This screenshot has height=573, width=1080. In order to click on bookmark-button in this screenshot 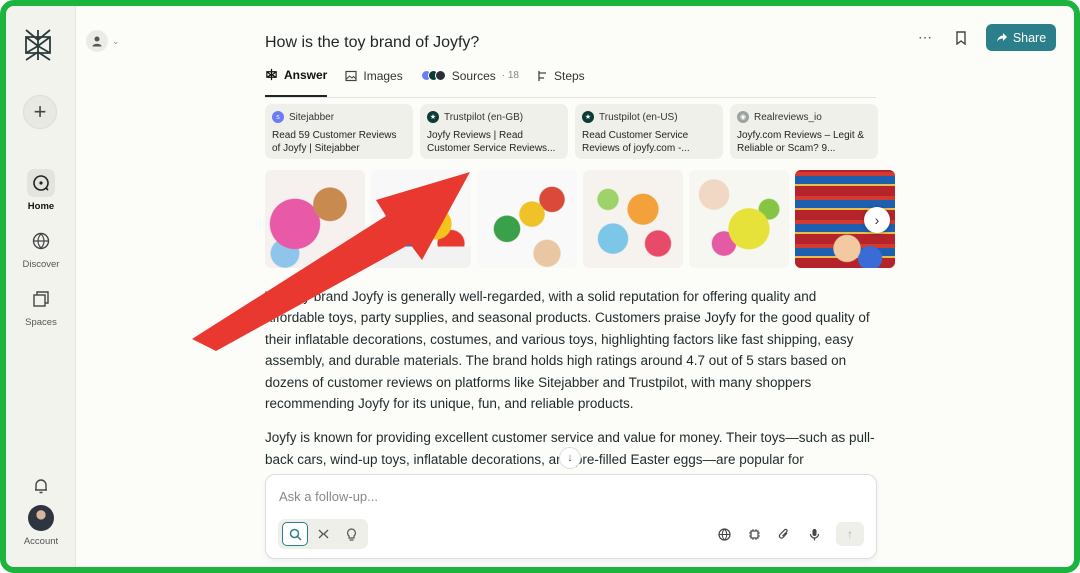, I will do `click(961, 38)`.